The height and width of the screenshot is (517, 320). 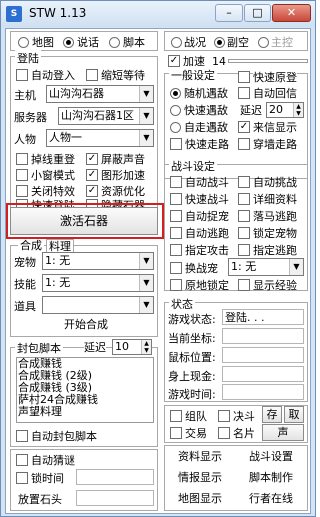 What do you see at coordinates (268, 61) in the screenshot?
I see `accel-slider-track` at bounding box center [268, 61].